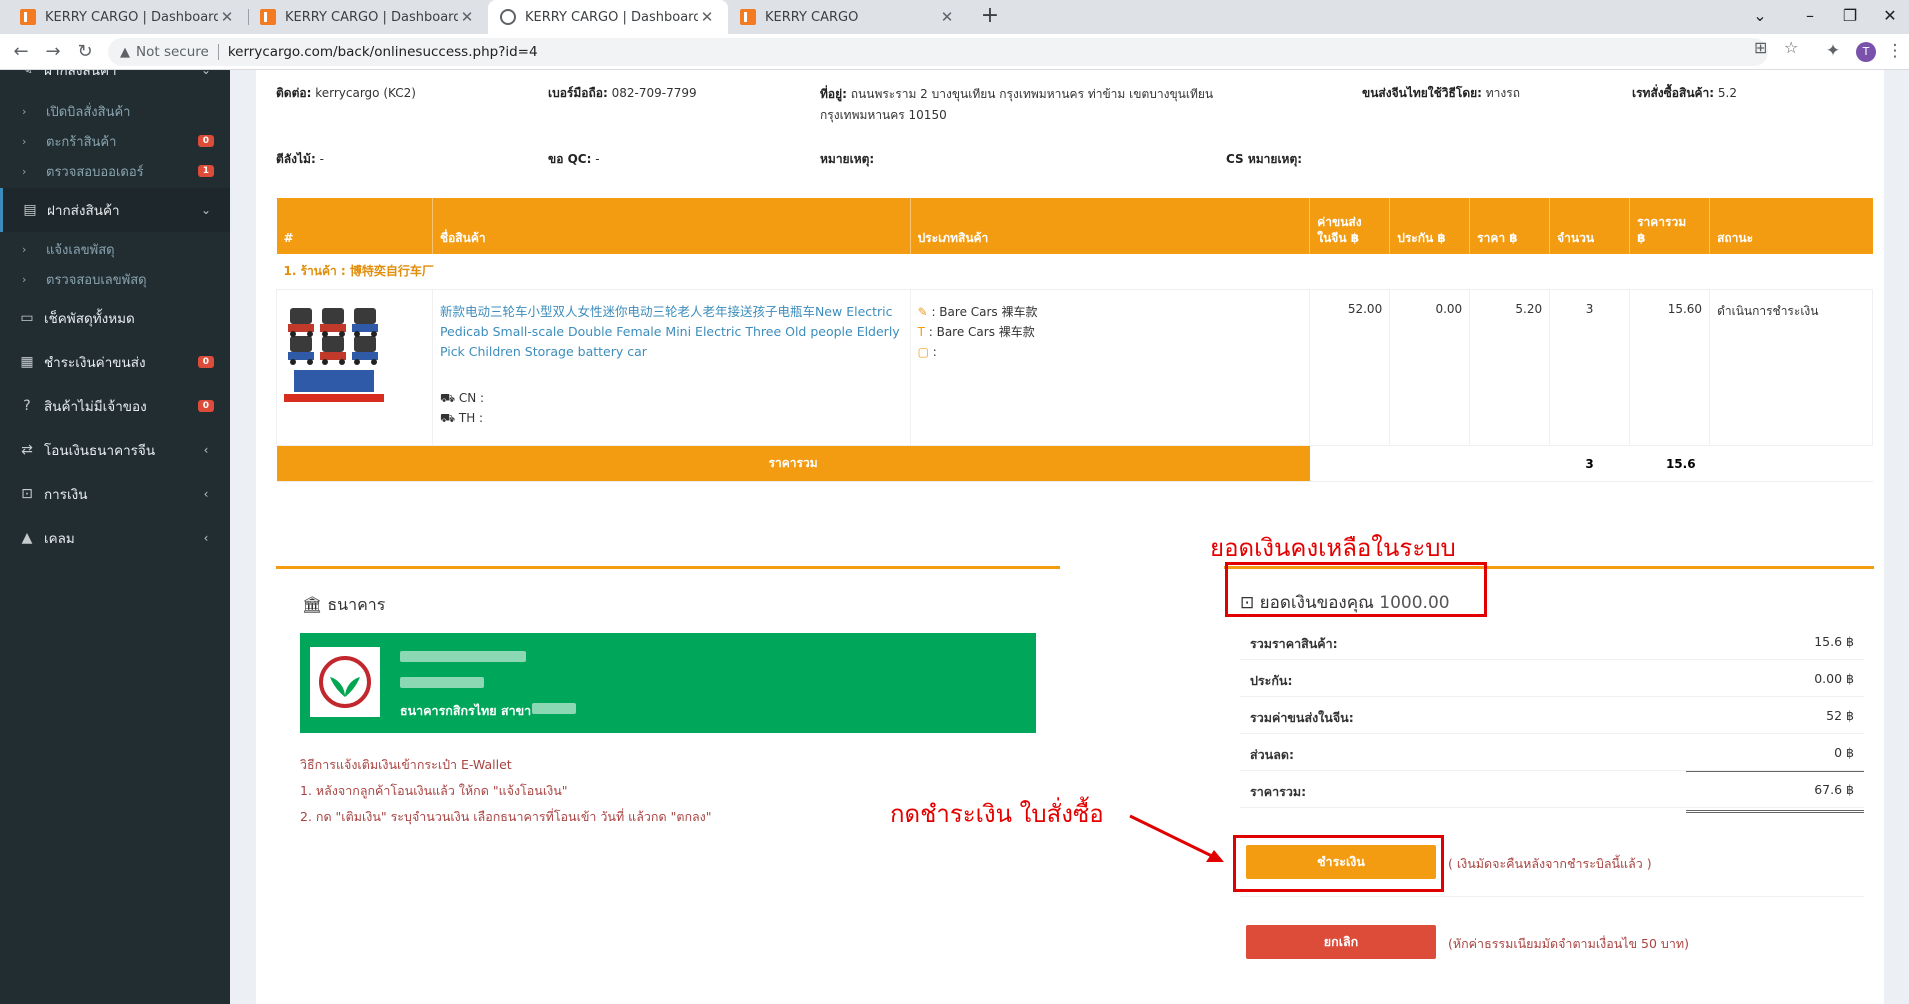 This screenshot has width=1909, height=1004. Describe the element at coordinates (465, 711) in the screenshot. I see `bank-name: ธนาคารกสิกรไทย สาขา` at that location.